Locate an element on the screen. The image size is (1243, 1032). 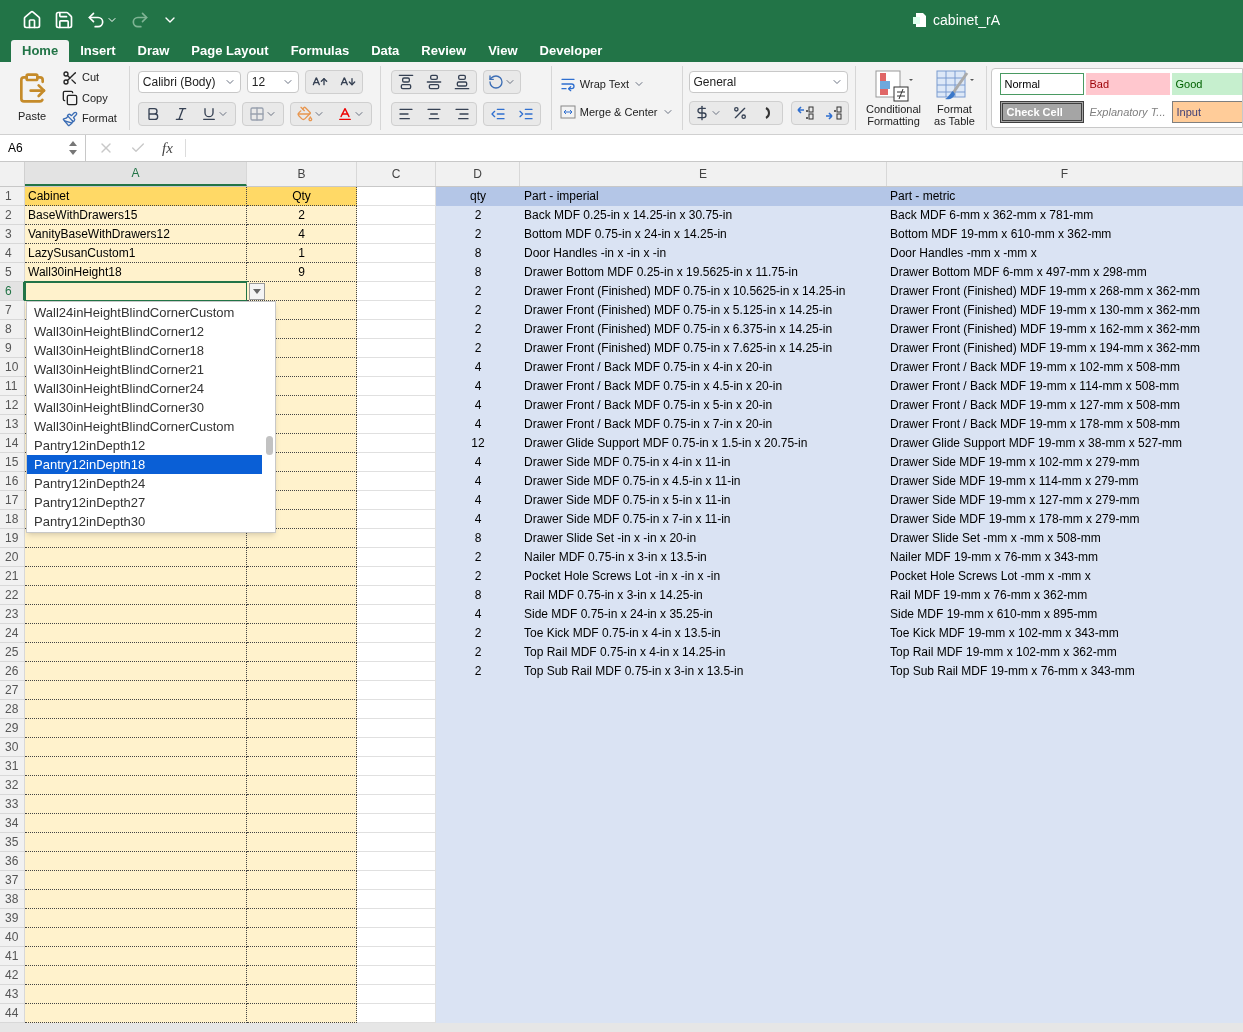
row-header: 26 is located at coordinates (12, 671).